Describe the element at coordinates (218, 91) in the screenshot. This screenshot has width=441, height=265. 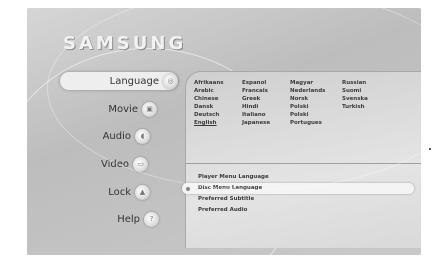
I see `language-option: Arabic` at that location.